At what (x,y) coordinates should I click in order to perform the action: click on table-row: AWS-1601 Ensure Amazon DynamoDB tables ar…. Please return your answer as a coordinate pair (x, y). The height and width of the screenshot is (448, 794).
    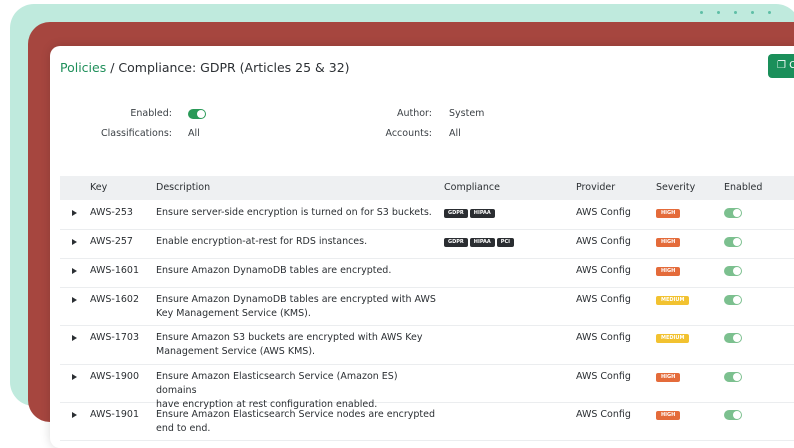
    Looking at the image, I should click on (427, 273).